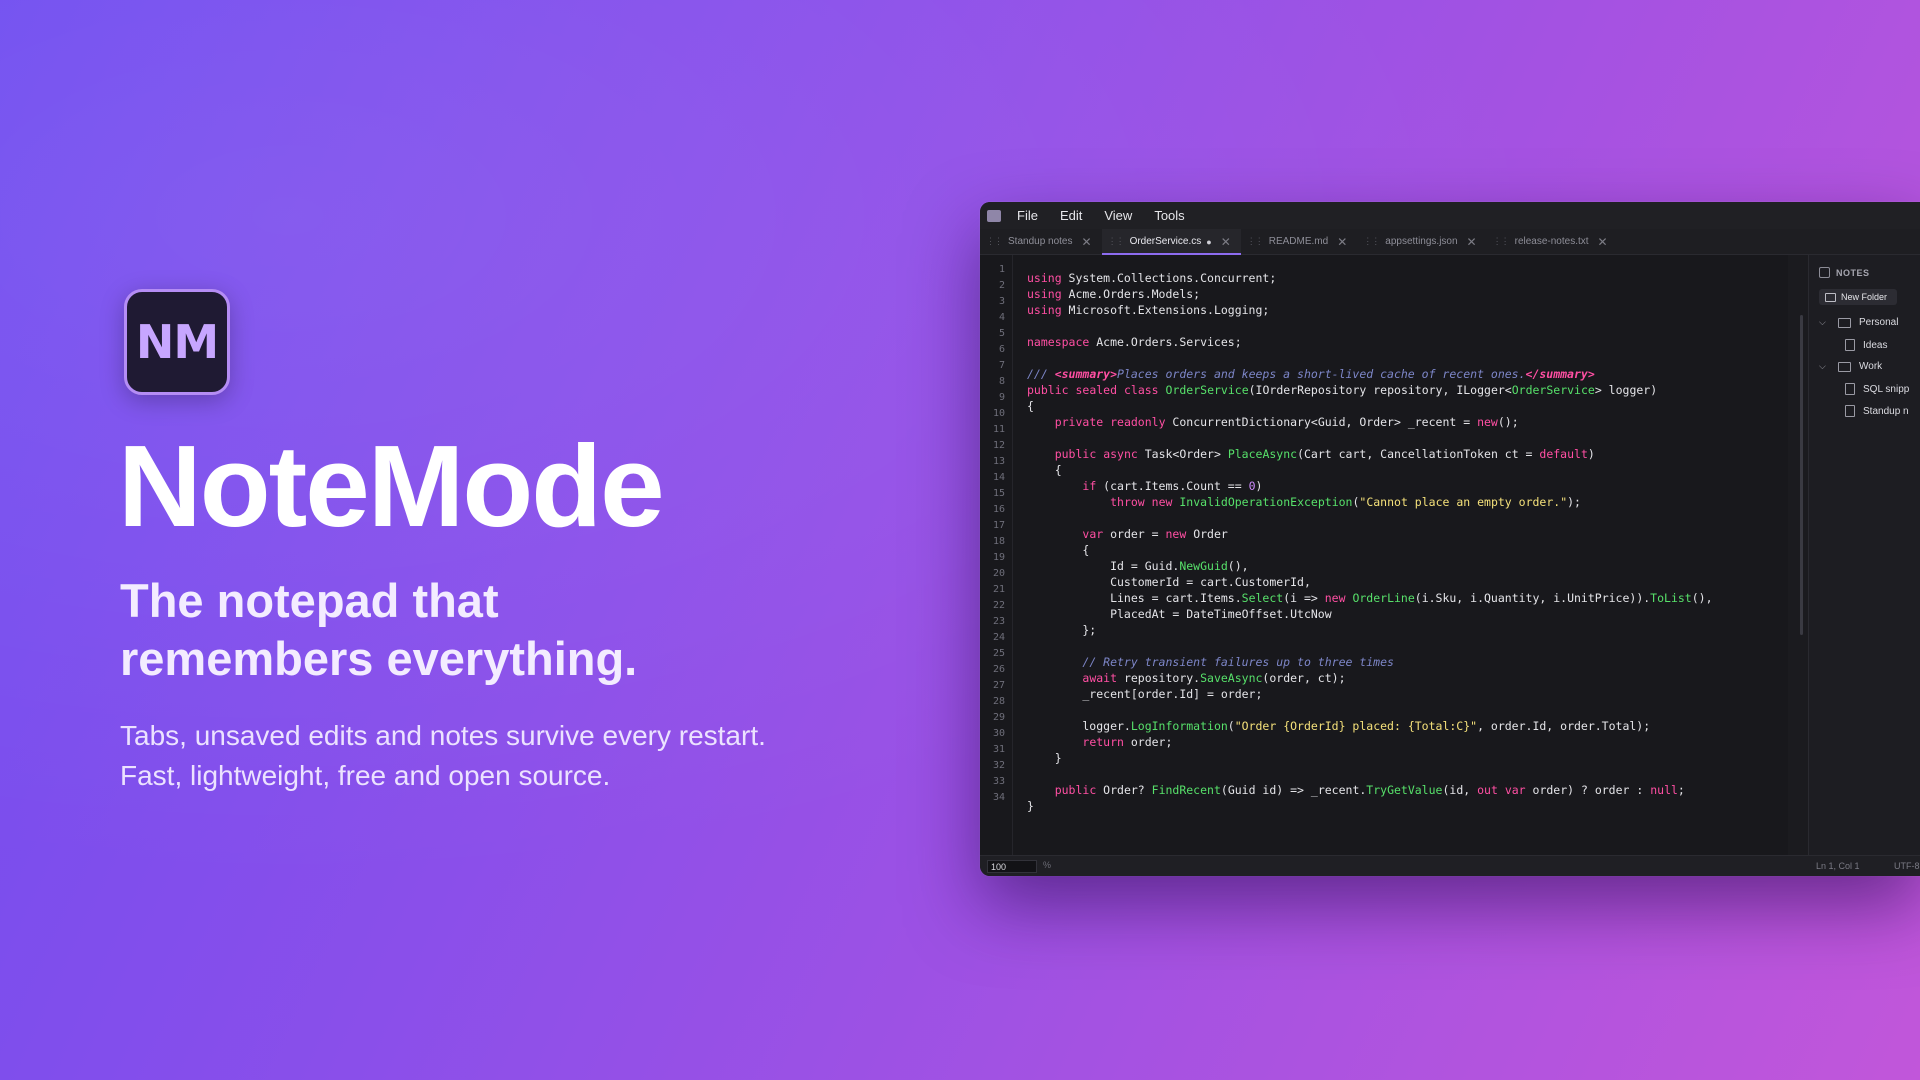 This screenshot has height=1080, width=1920. Describe the element at coordinates (1838, 866) in the screenshot. I see `cursor-position: Ln 1, Col 1` at that location.